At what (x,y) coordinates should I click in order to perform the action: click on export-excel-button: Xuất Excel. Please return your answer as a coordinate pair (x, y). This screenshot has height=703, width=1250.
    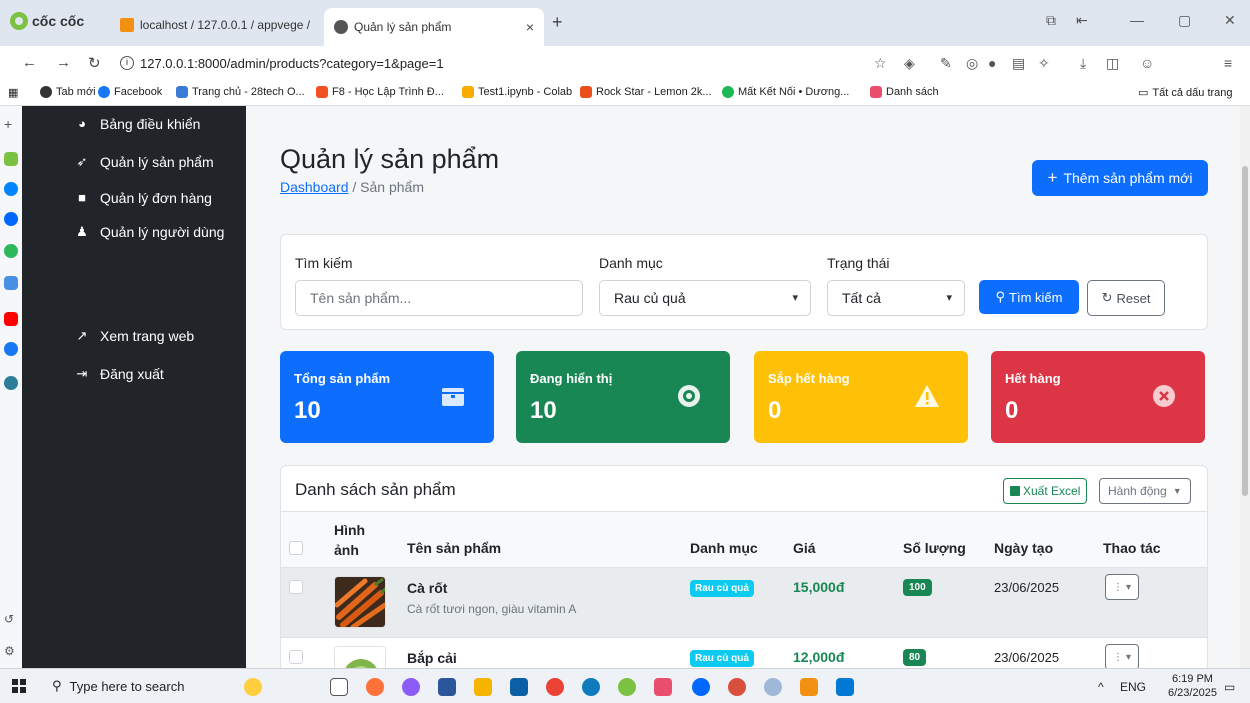
    Looking at the image, I should click on (1045, 491).